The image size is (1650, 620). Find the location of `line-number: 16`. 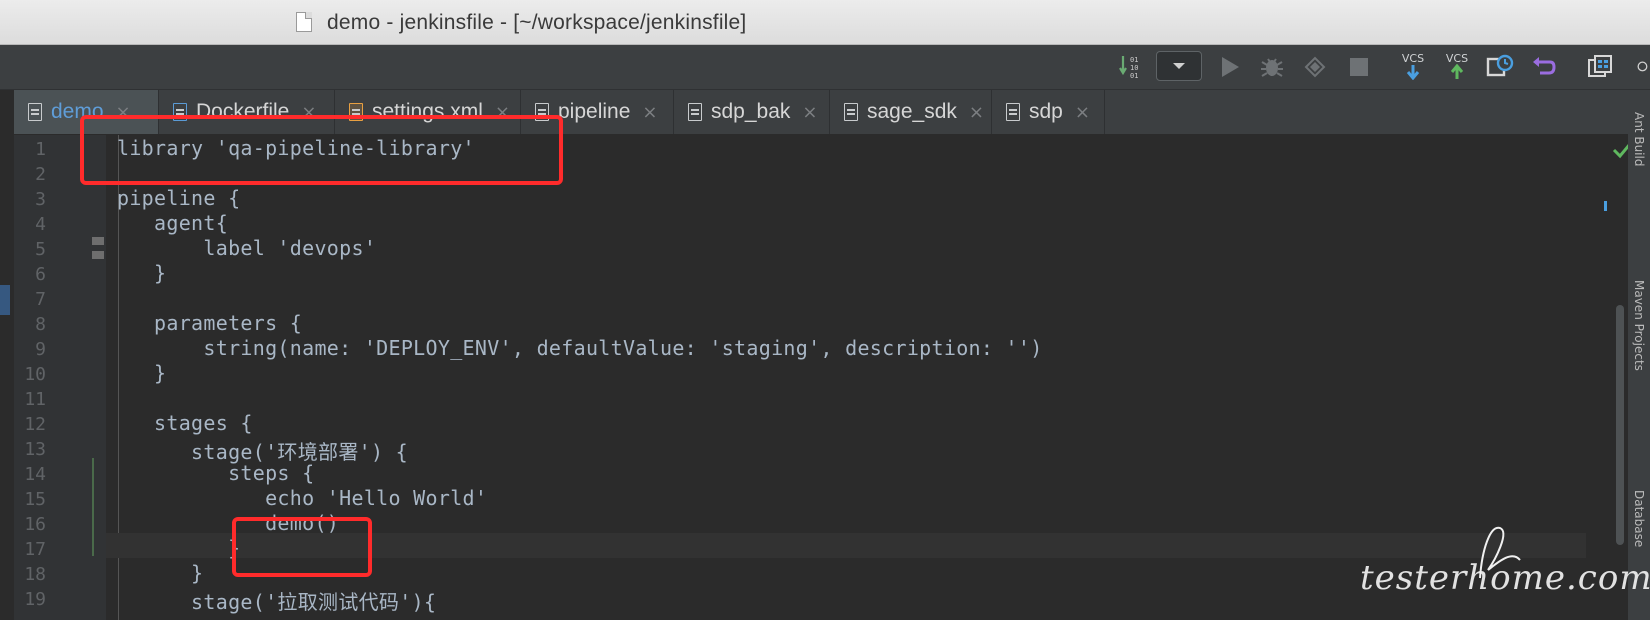

line-number: 16 is located at coordinates (35, 524).